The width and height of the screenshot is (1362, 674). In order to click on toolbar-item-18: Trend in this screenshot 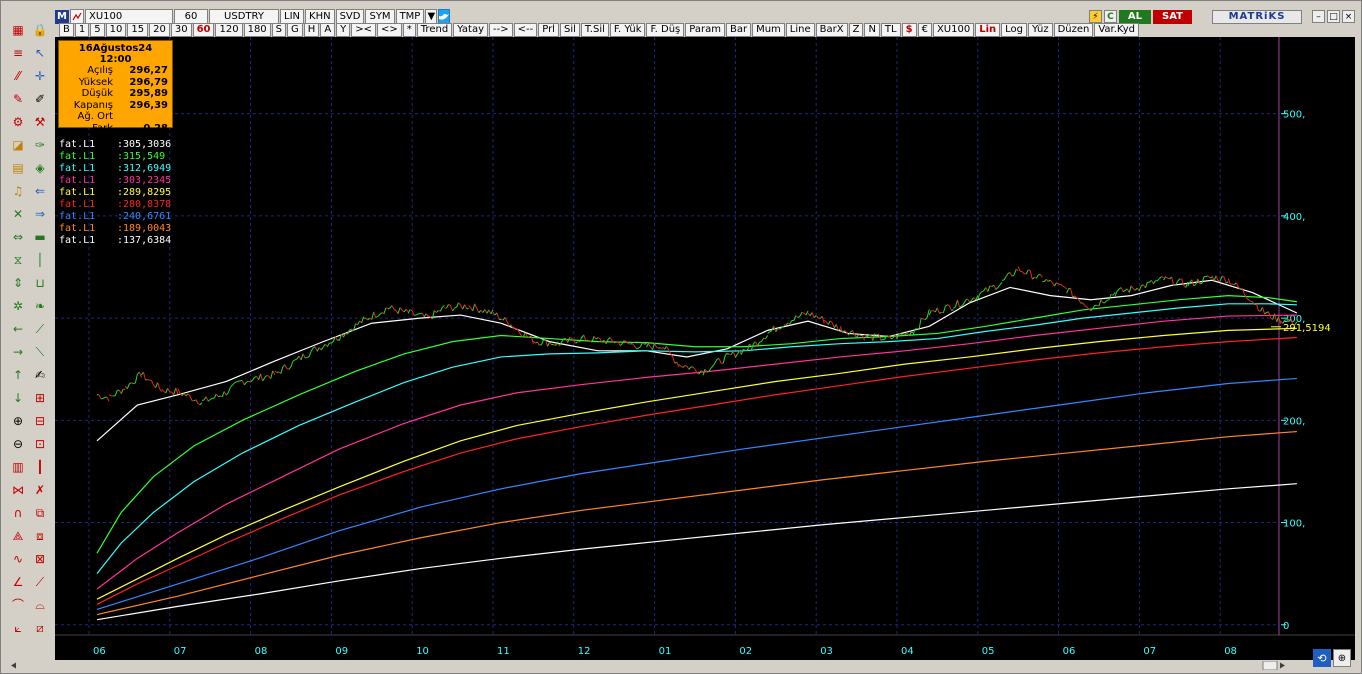, I will do `click(434, 30)`.